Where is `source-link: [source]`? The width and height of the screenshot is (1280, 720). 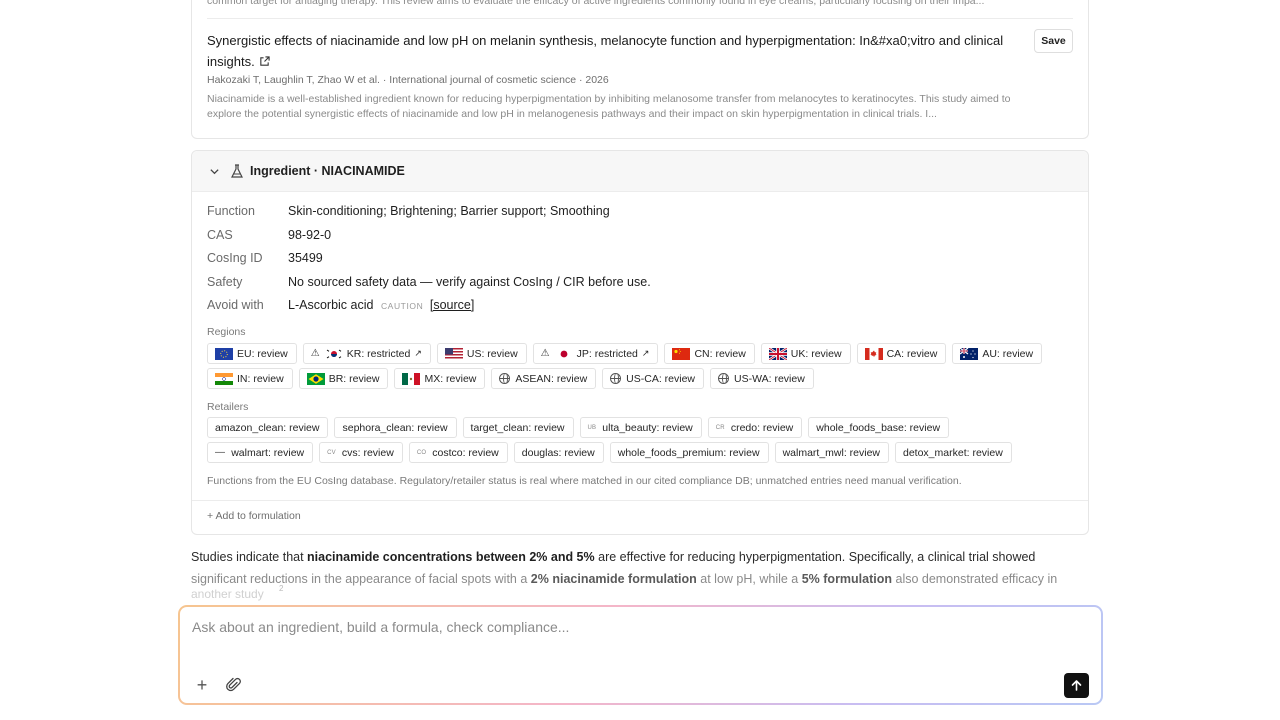
source-link: [source] is located at coordinates (452, 305).